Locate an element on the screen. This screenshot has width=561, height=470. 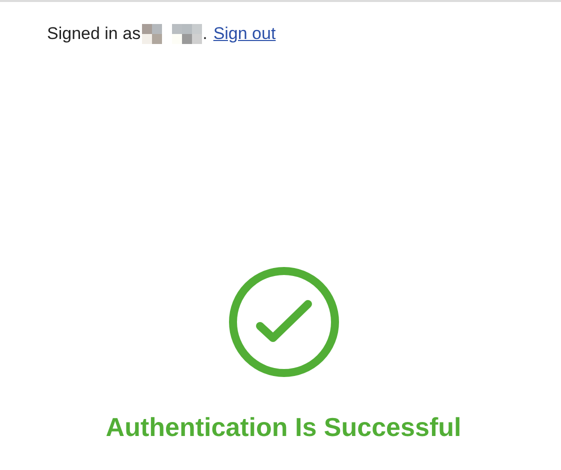
redacted-name-drawing is located at coordinates (172, 34).